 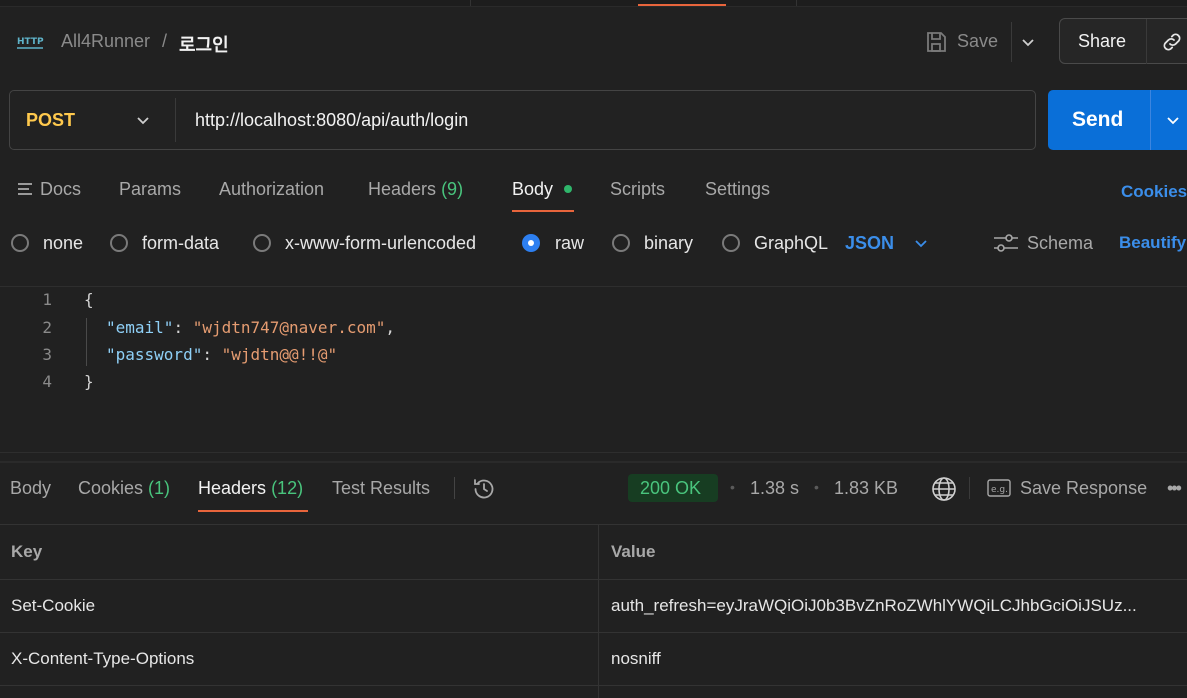 What do you see at coordinates (60, 189) in the screenshot?
I see `tab-docs: Docs` at bounding box center [60, 189].